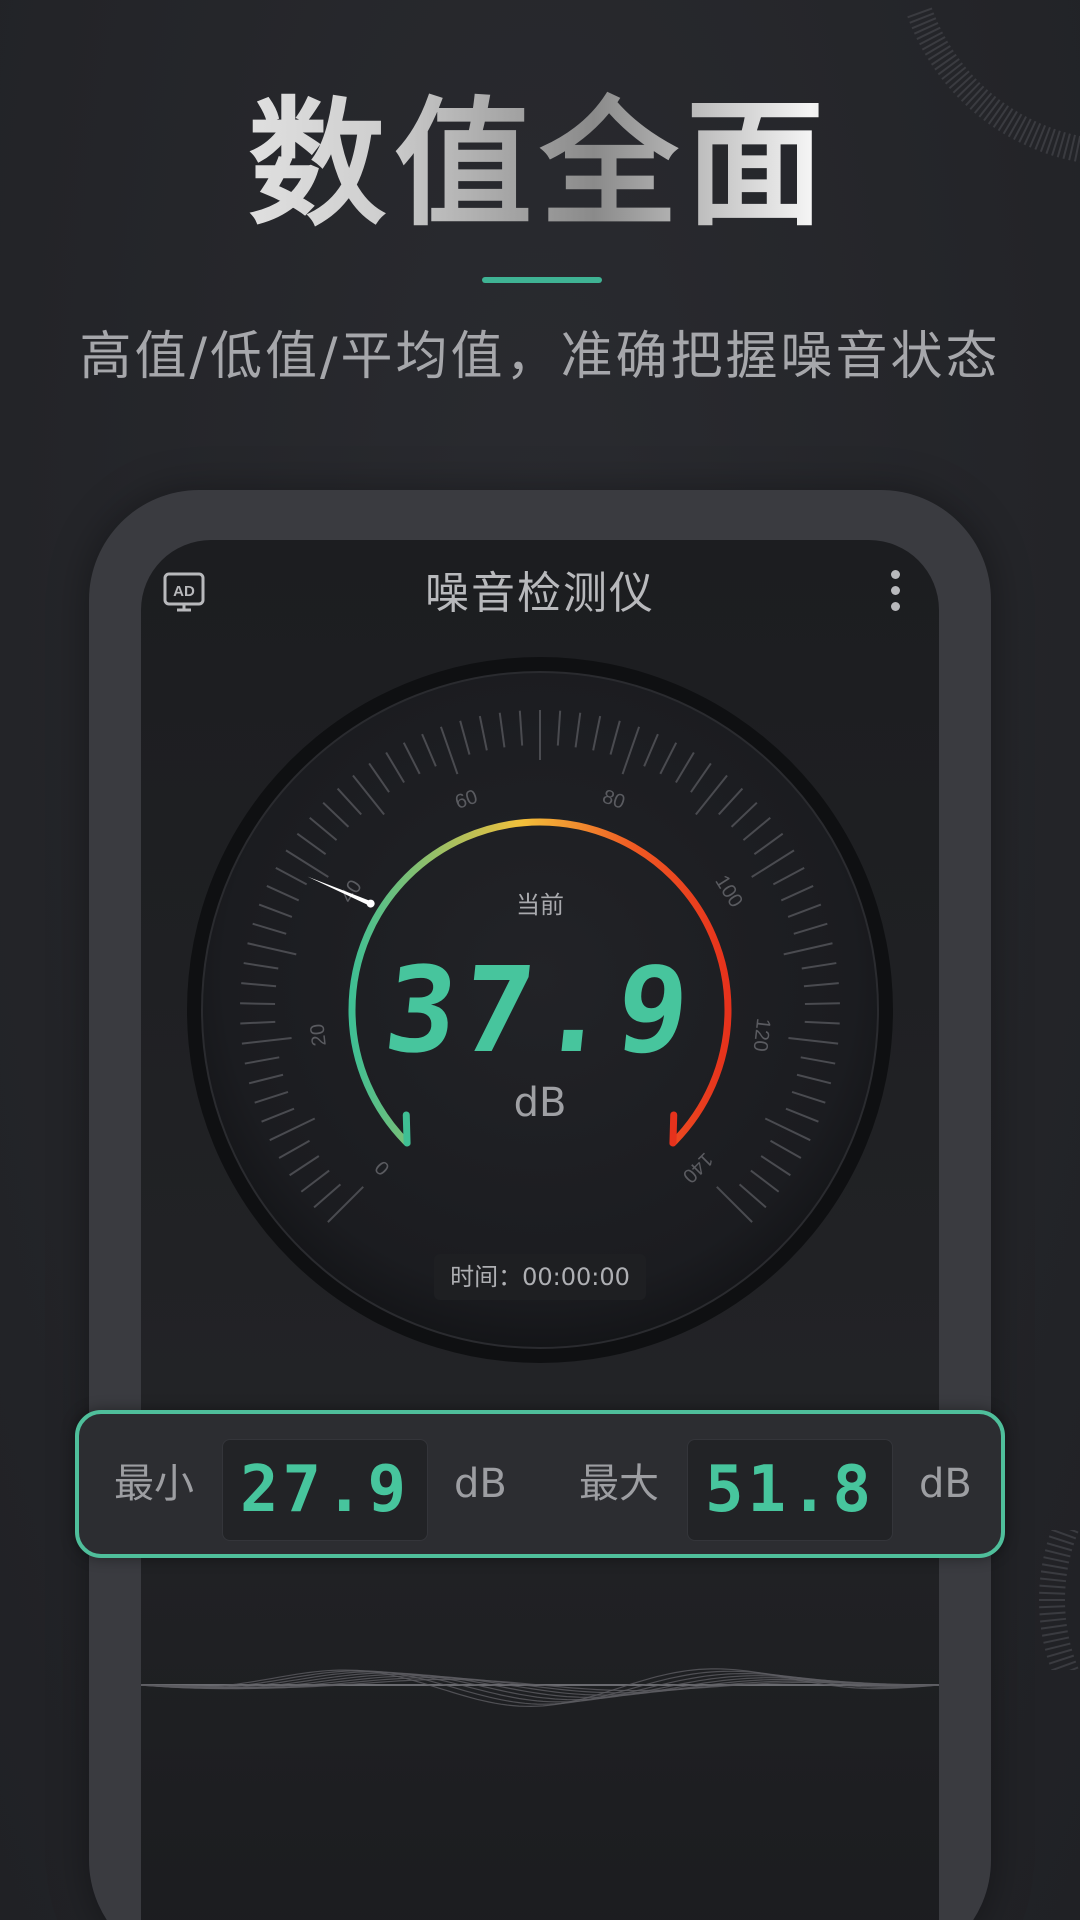 The height and width of the screenshot is (1920, 1080). I want to click on current-label: 当前, so click(540, 905).